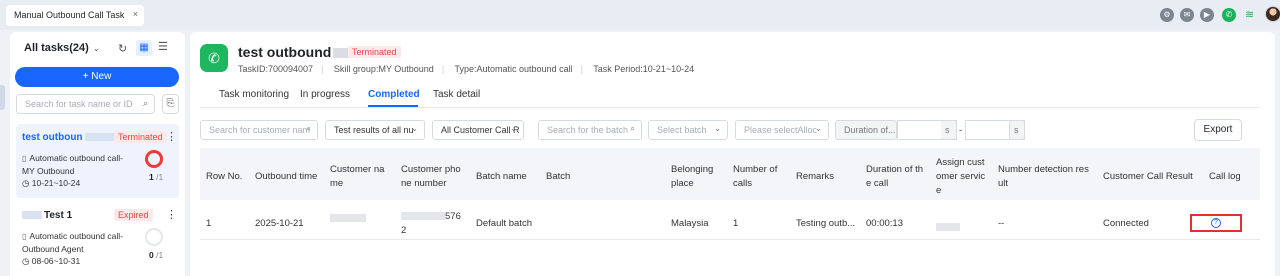 This screenshot has width=1280, height=276. Describe the element at coordinates (56, 48) in the screenshot. I see `task-count-label: All tasks(24)` at that location.